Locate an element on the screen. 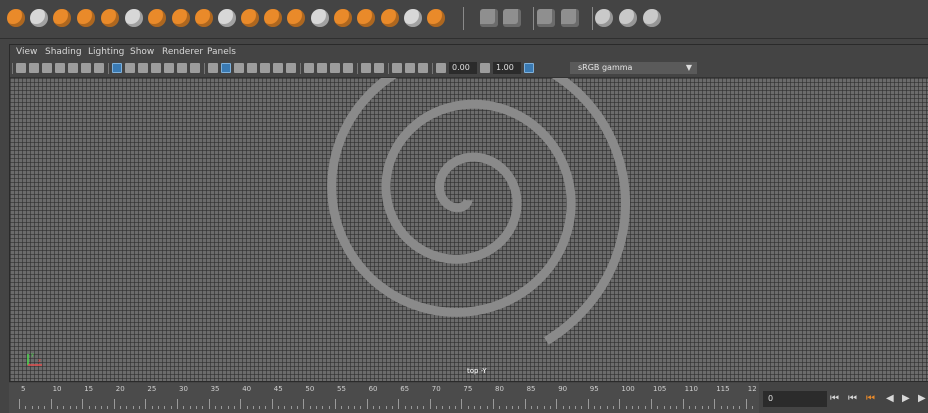  torus-icon is located at coordinates (62, 18).